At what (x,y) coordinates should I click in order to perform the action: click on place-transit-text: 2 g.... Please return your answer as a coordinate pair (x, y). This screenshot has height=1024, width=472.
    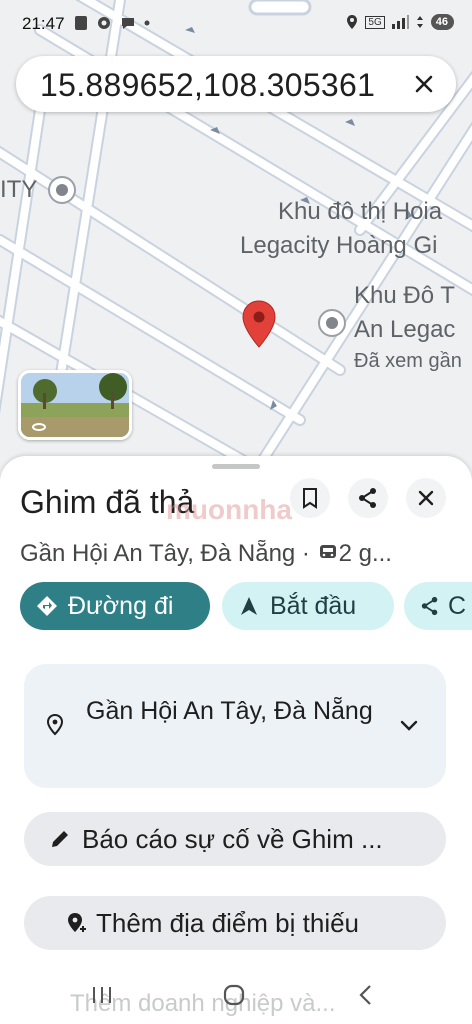
    Looking at the image, I should click on (365, 553).